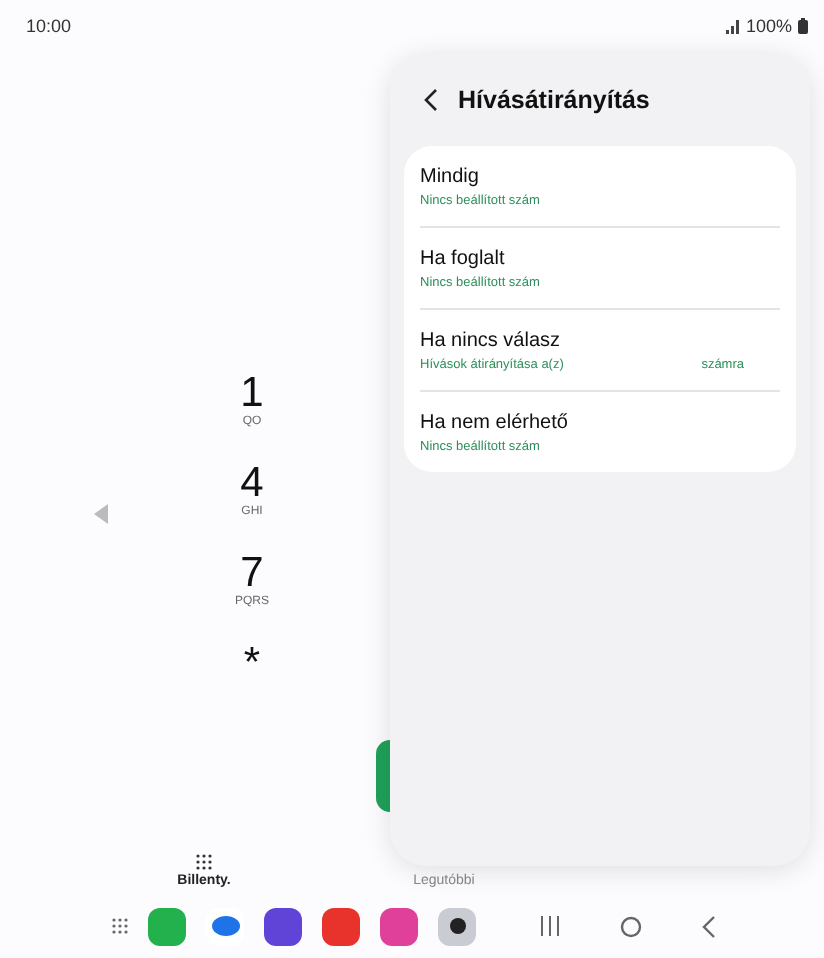 This screenshot has height=958, width=824. What do you see at coordinates (457, 926) in the screenshot?
I see `camera-app-icon` at bounding box center [457, 926].